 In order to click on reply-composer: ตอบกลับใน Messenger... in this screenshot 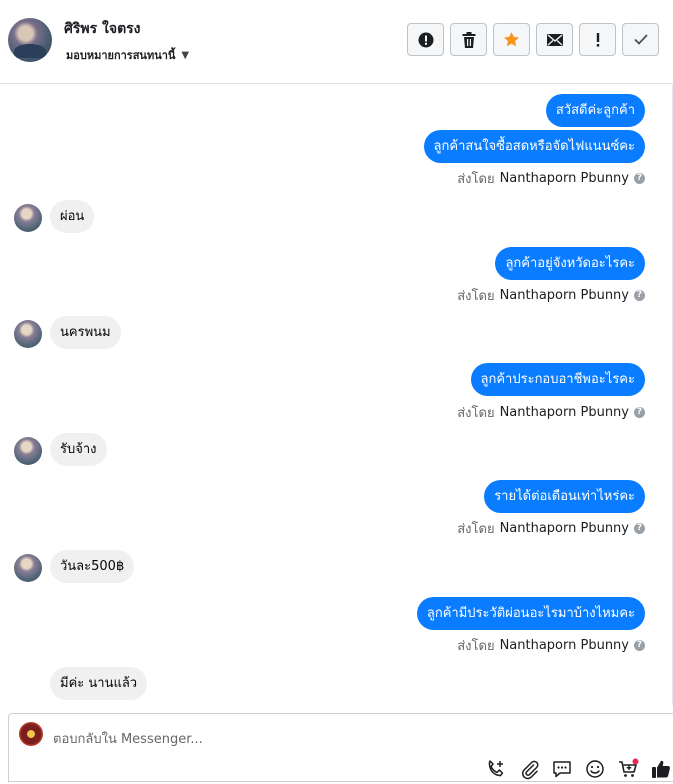, I will do `click(340, 747)`.